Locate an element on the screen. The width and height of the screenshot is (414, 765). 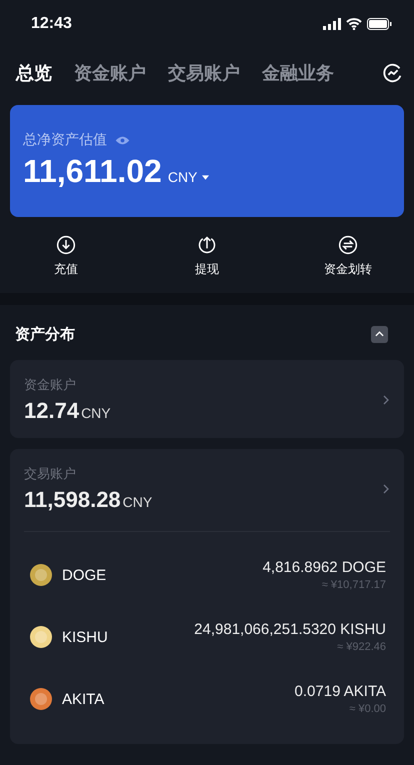
balance-amount: 11,611.02 is located at coordinates (92, 171).